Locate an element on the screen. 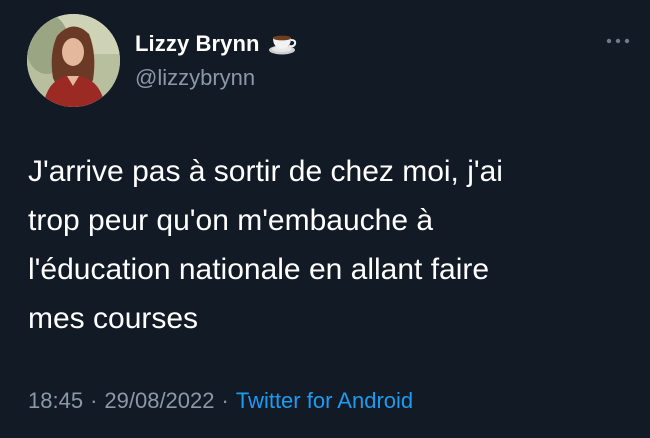  avatar is located at coordinates (73, 60).